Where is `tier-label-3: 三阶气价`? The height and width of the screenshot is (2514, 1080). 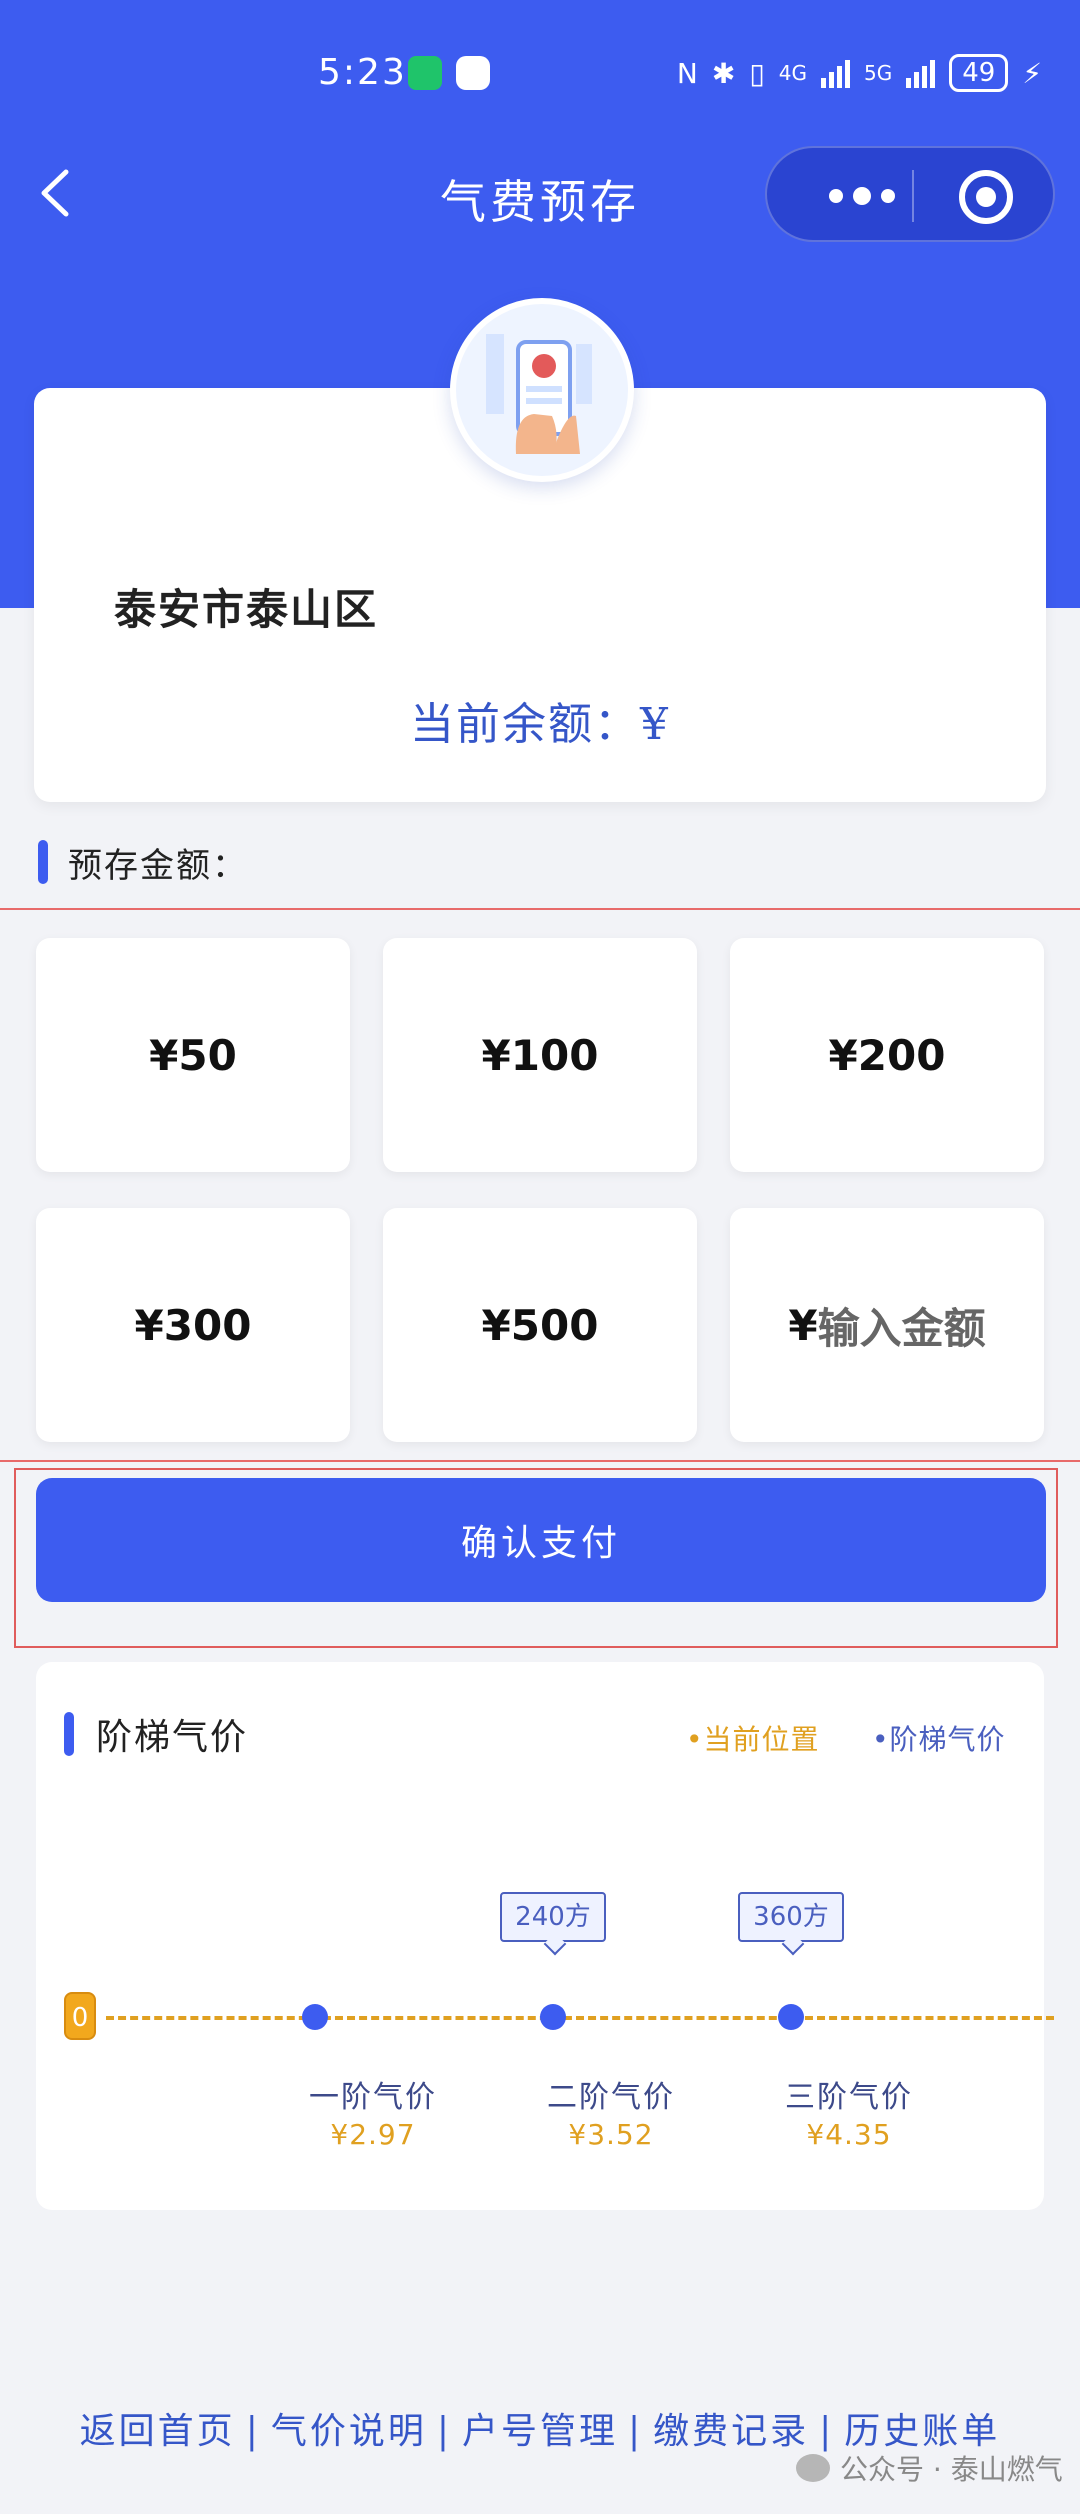 tier-label-3: 三阶气价 is located at coordinates (849, 2097).